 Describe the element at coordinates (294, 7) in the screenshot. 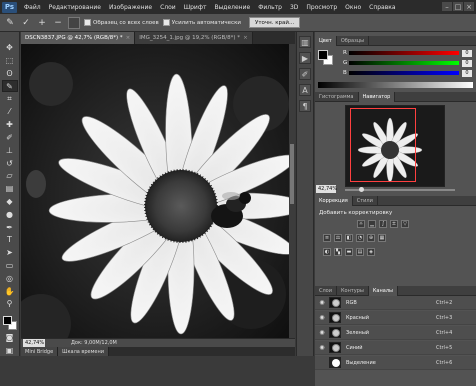

I see `menu-3d: 3D` at that location.